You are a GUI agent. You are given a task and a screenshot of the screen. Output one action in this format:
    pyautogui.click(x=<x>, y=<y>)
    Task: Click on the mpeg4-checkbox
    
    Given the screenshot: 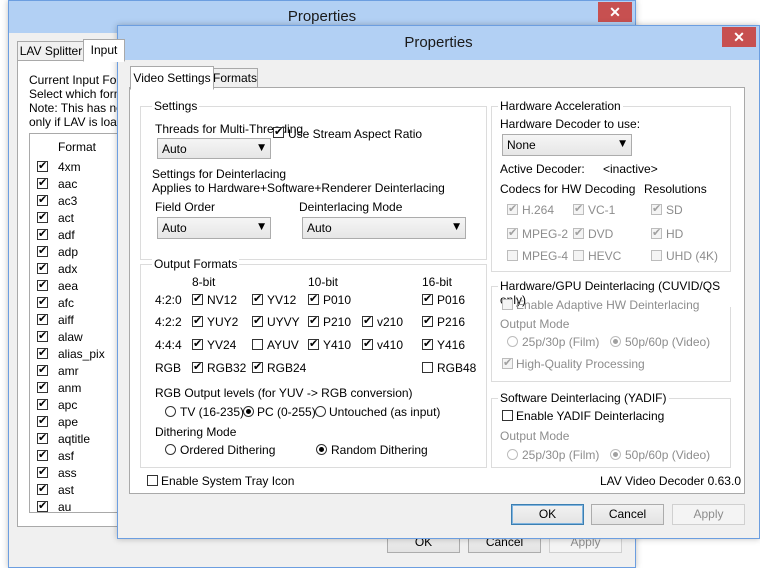 What is the action you would take?
    pyautogui.click(x=512, y=255)
    